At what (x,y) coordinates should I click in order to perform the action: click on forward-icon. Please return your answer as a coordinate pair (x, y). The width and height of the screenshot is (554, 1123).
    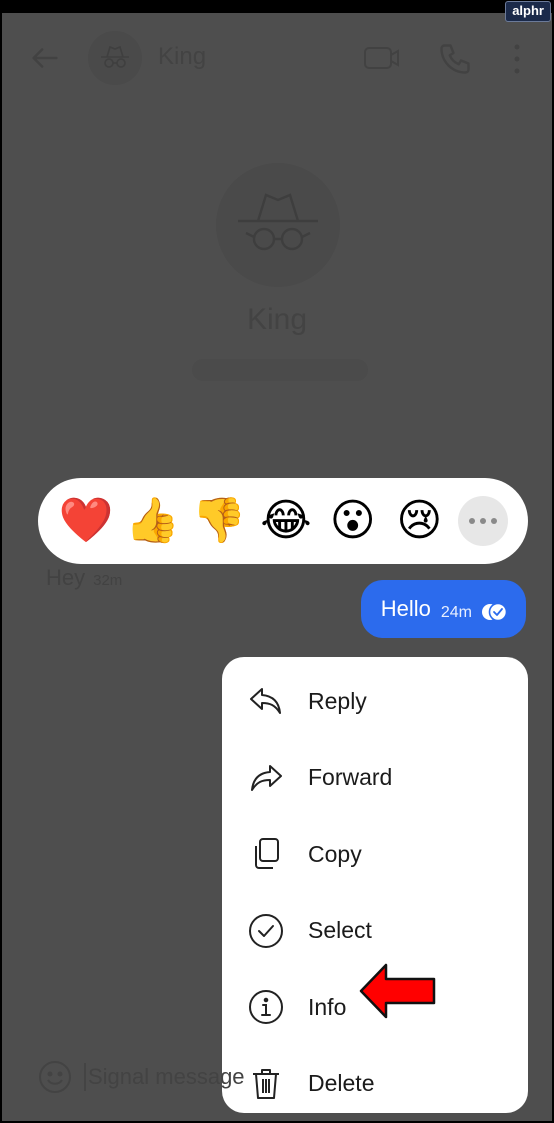
    Looking at the image, I should click on (266, 778).